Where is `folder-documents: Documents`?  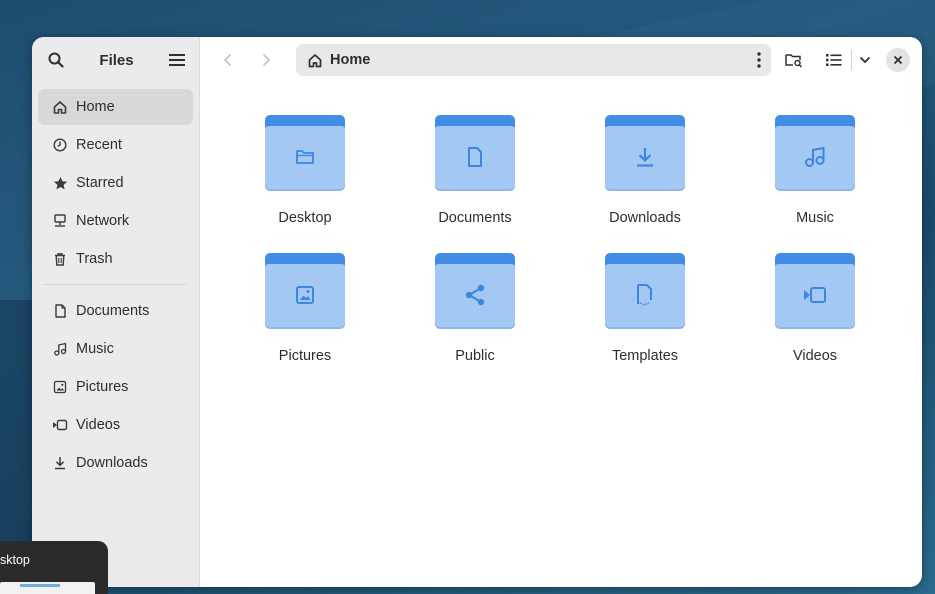
folder-documents: Documents is located at coordinates (475, 172).